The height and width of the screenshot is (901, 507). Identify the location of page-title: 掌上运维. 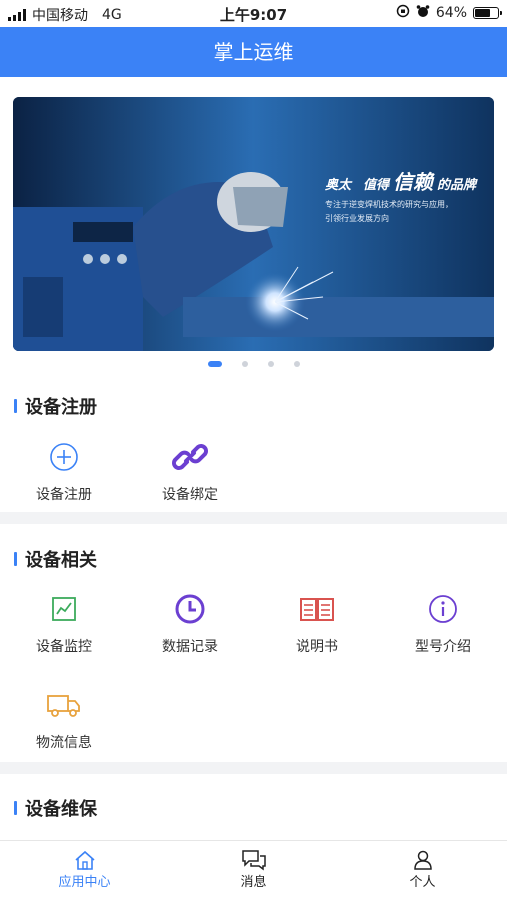
(253, 52).